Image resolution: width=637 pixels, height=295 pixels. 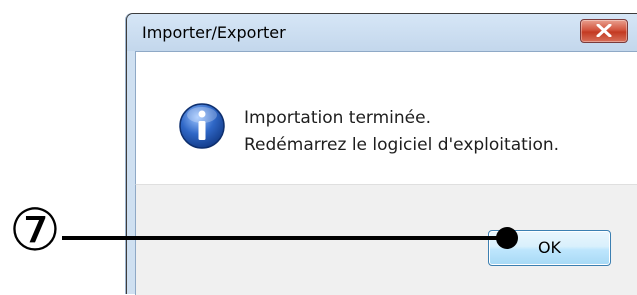 What do you see at coordinates (507, 238) in the screenshot?
I see `callout-dot` at bounding box center [507, 238].